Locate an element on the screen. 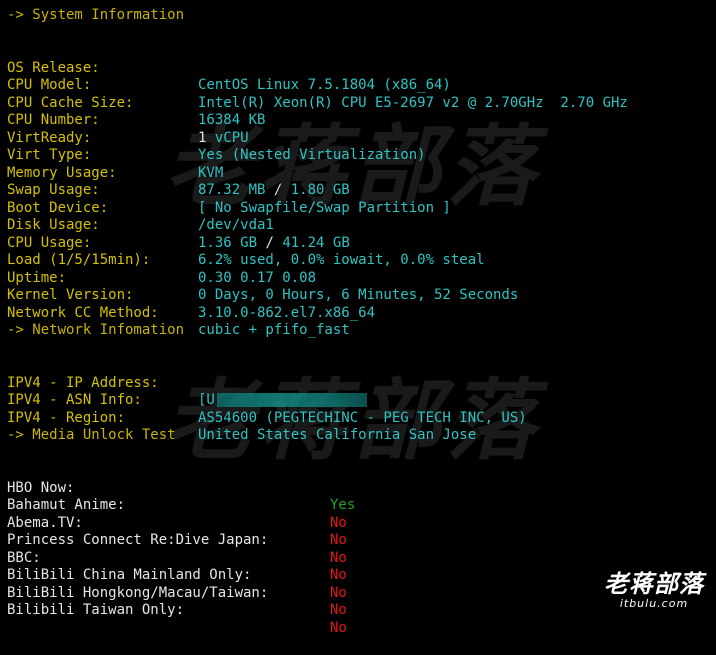 This screenshot has width=716, height=655. site-logo-cn: 老蒋部落 is located at coordinates (654, 584).